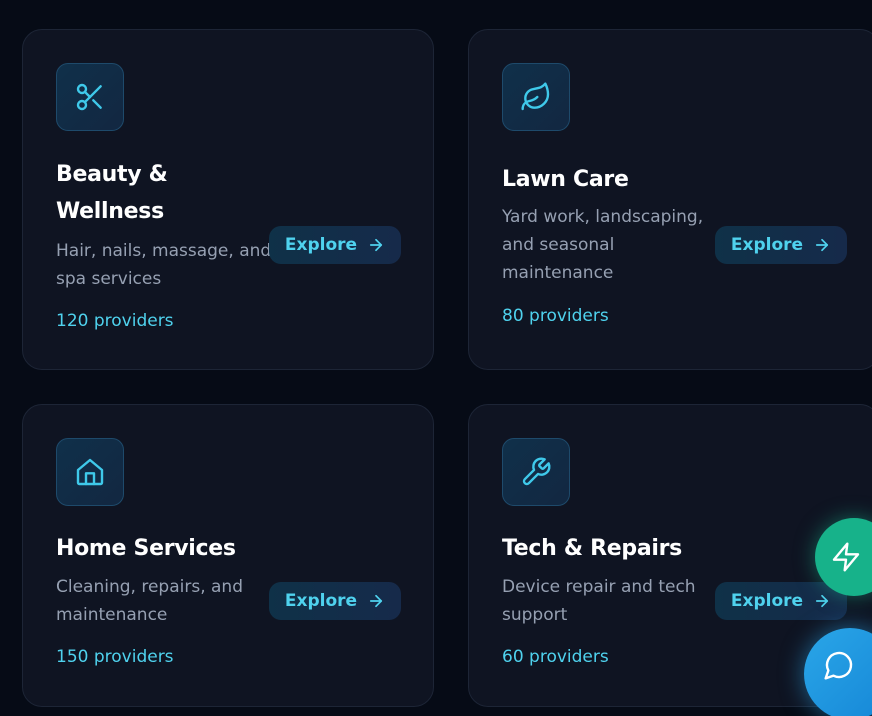  I want to click on leaf-icon, so click(535, 96).